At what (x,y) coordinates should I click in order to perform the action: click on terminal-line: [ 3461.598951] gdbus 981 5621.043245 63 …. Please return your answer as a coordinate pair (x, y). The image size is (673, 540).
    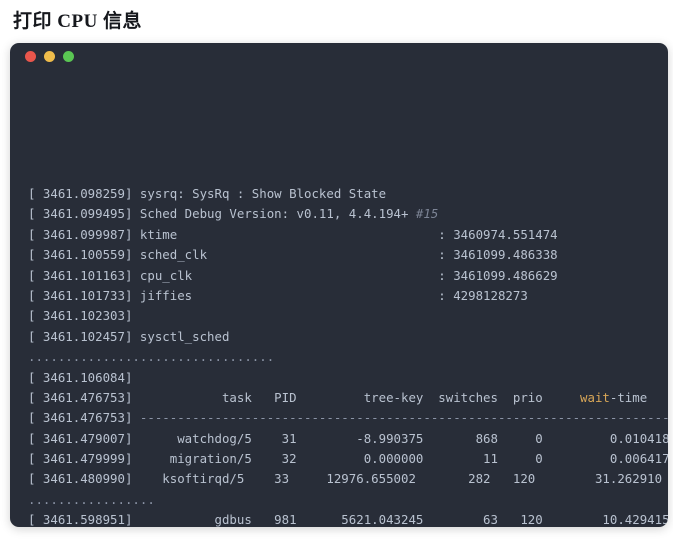
    Looking at the image, I should click on (348, 518).